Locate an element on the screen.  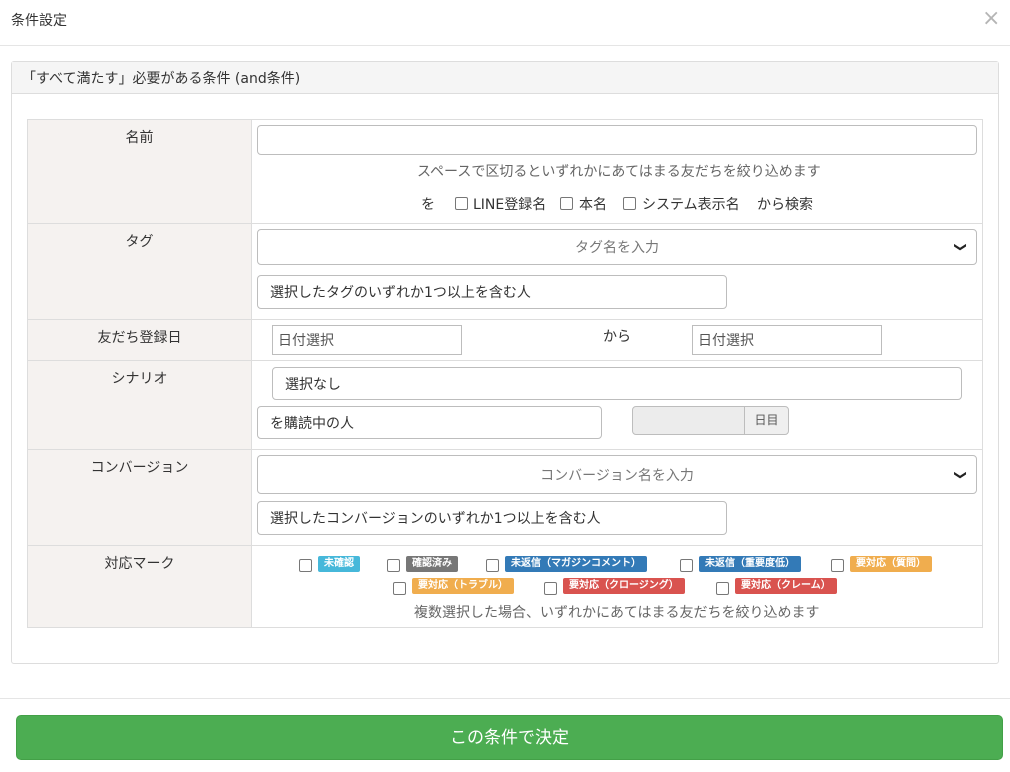
tag-select: タグ名を入力 ❯ is located at coordinates (617, 247).